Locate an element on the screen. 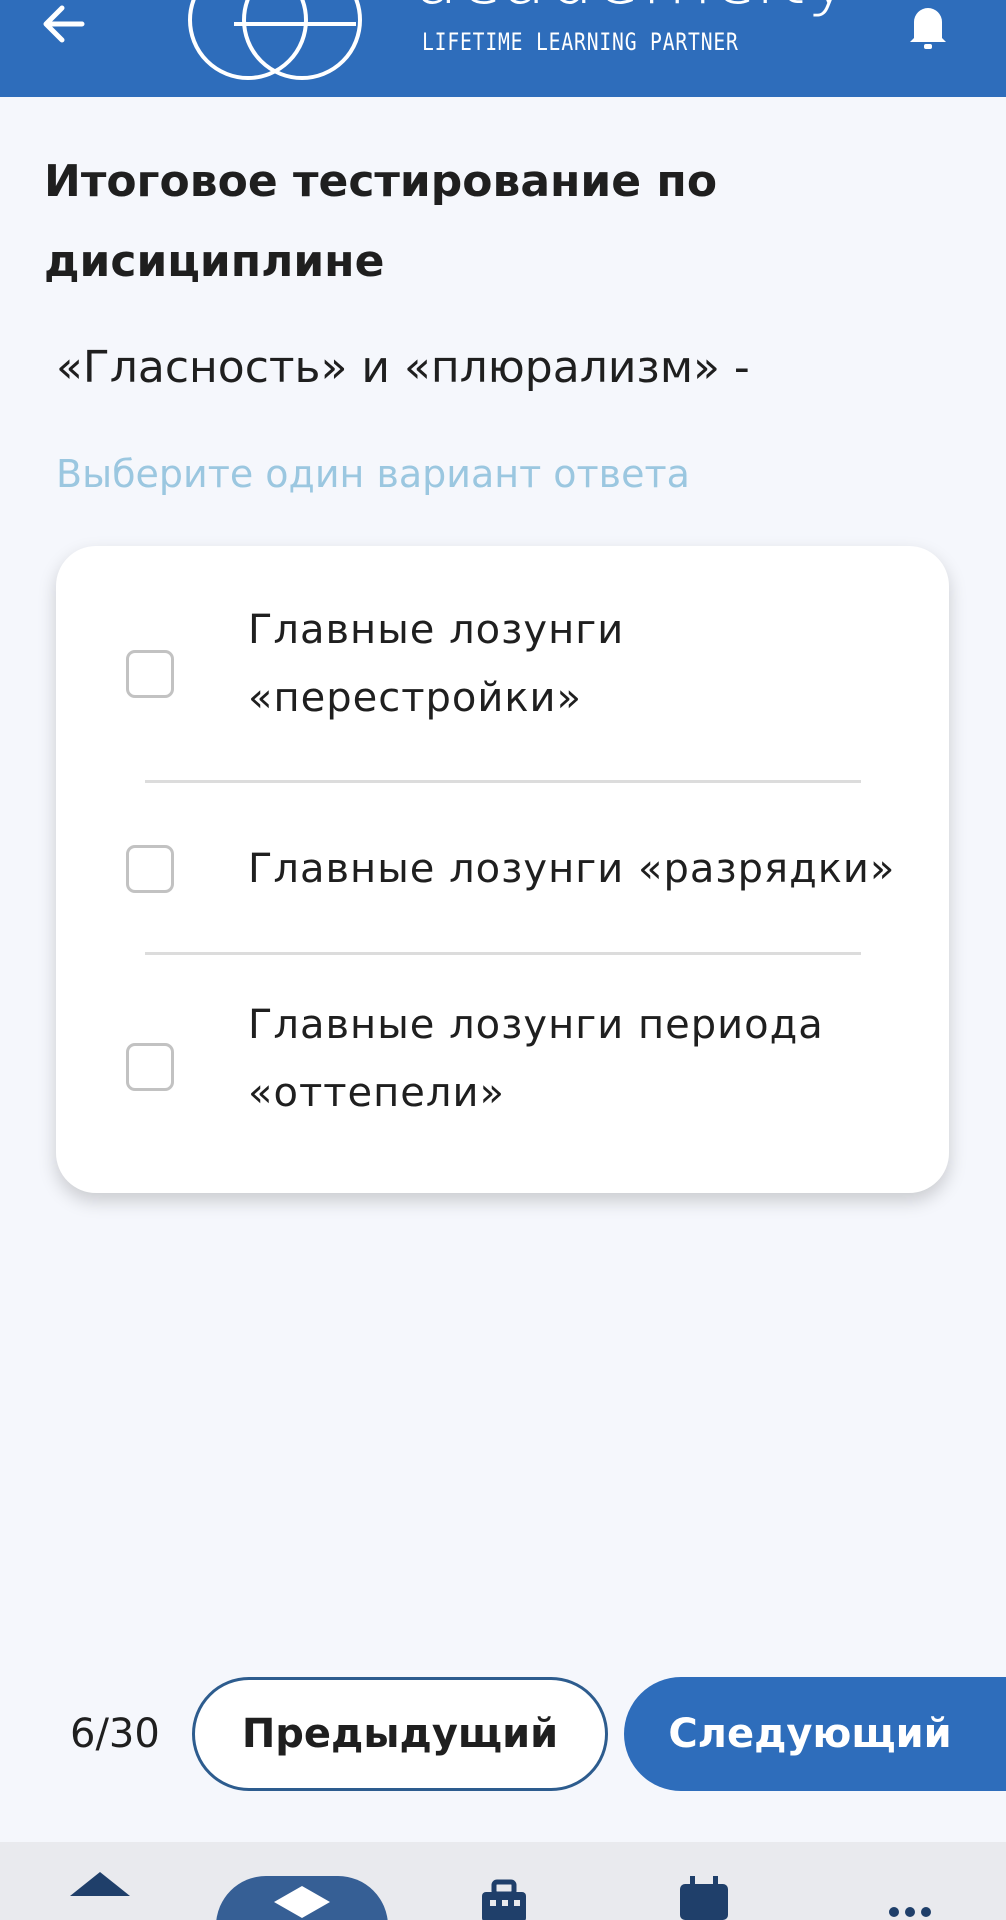  logo-tagline: LIFETIME LEARNING PARTNER is located at coordinates (580, 42).